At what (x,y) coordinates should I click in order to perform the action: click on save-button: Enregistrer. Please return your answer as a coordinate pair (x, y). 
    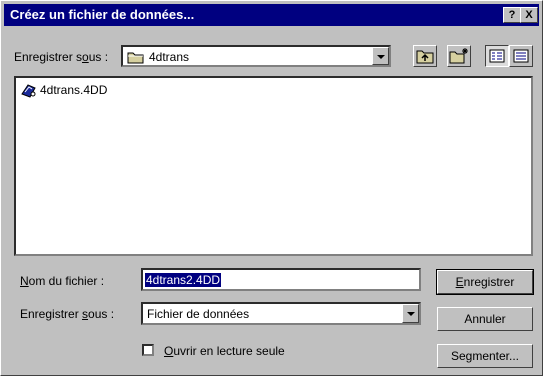
    Looking at the image, I should click on (485, 282).